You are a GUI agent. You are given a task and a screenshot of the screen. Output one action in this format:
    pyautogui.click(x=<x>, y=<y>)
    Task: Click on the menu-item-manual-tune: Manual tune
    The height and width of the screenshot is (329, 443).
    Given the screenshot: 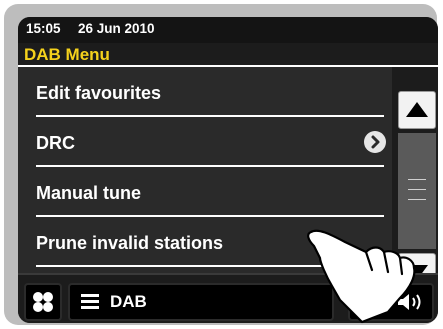 What is the action you would take?
    pyautogui.click(x=205, y=194)
    